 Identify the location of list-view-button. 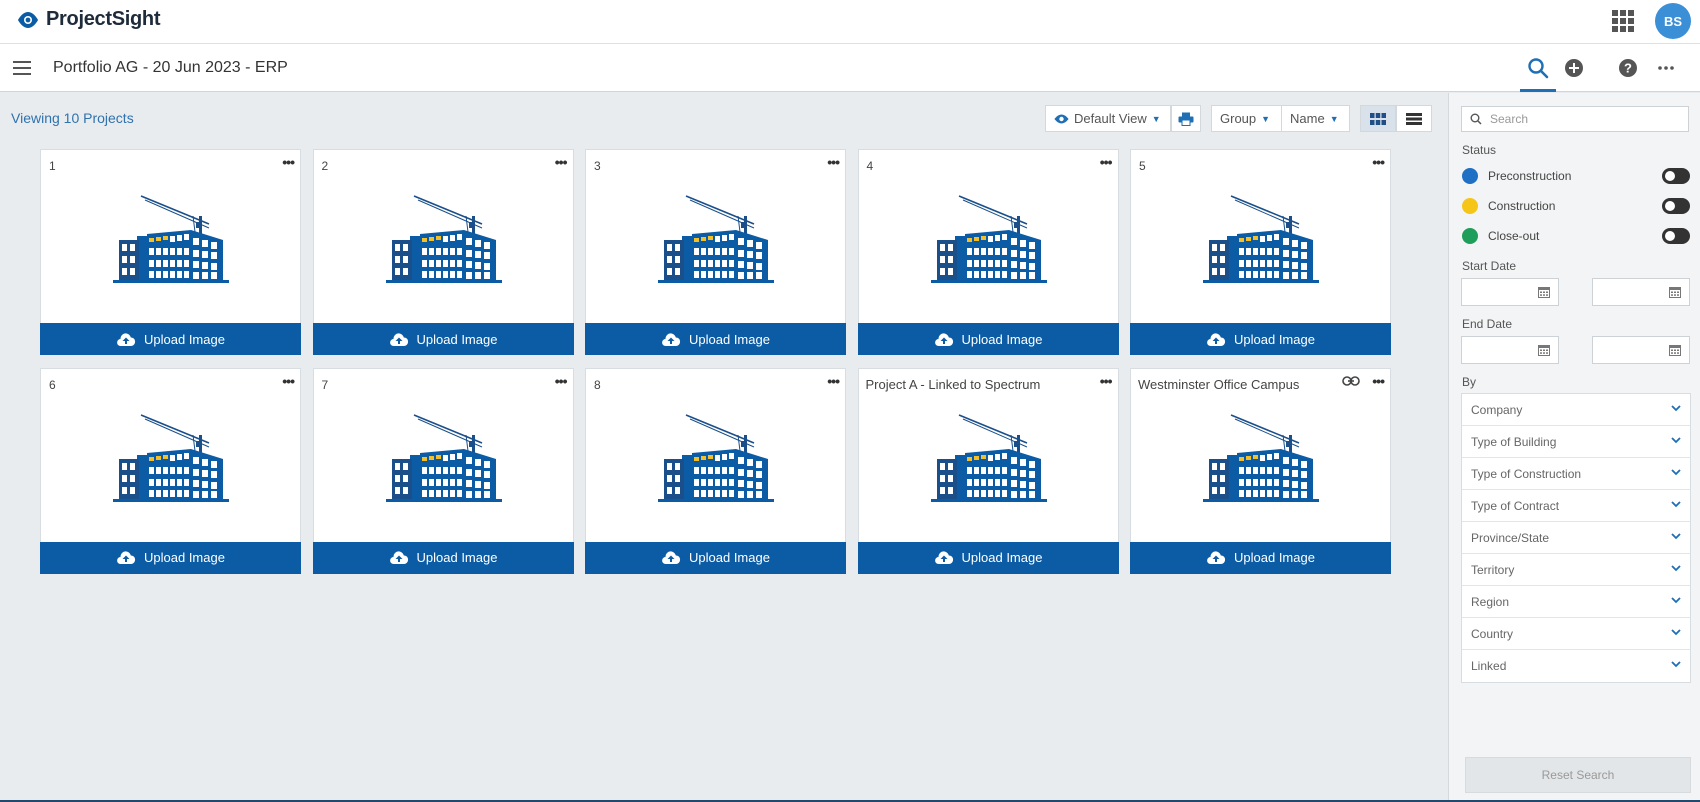
(1414, 118).